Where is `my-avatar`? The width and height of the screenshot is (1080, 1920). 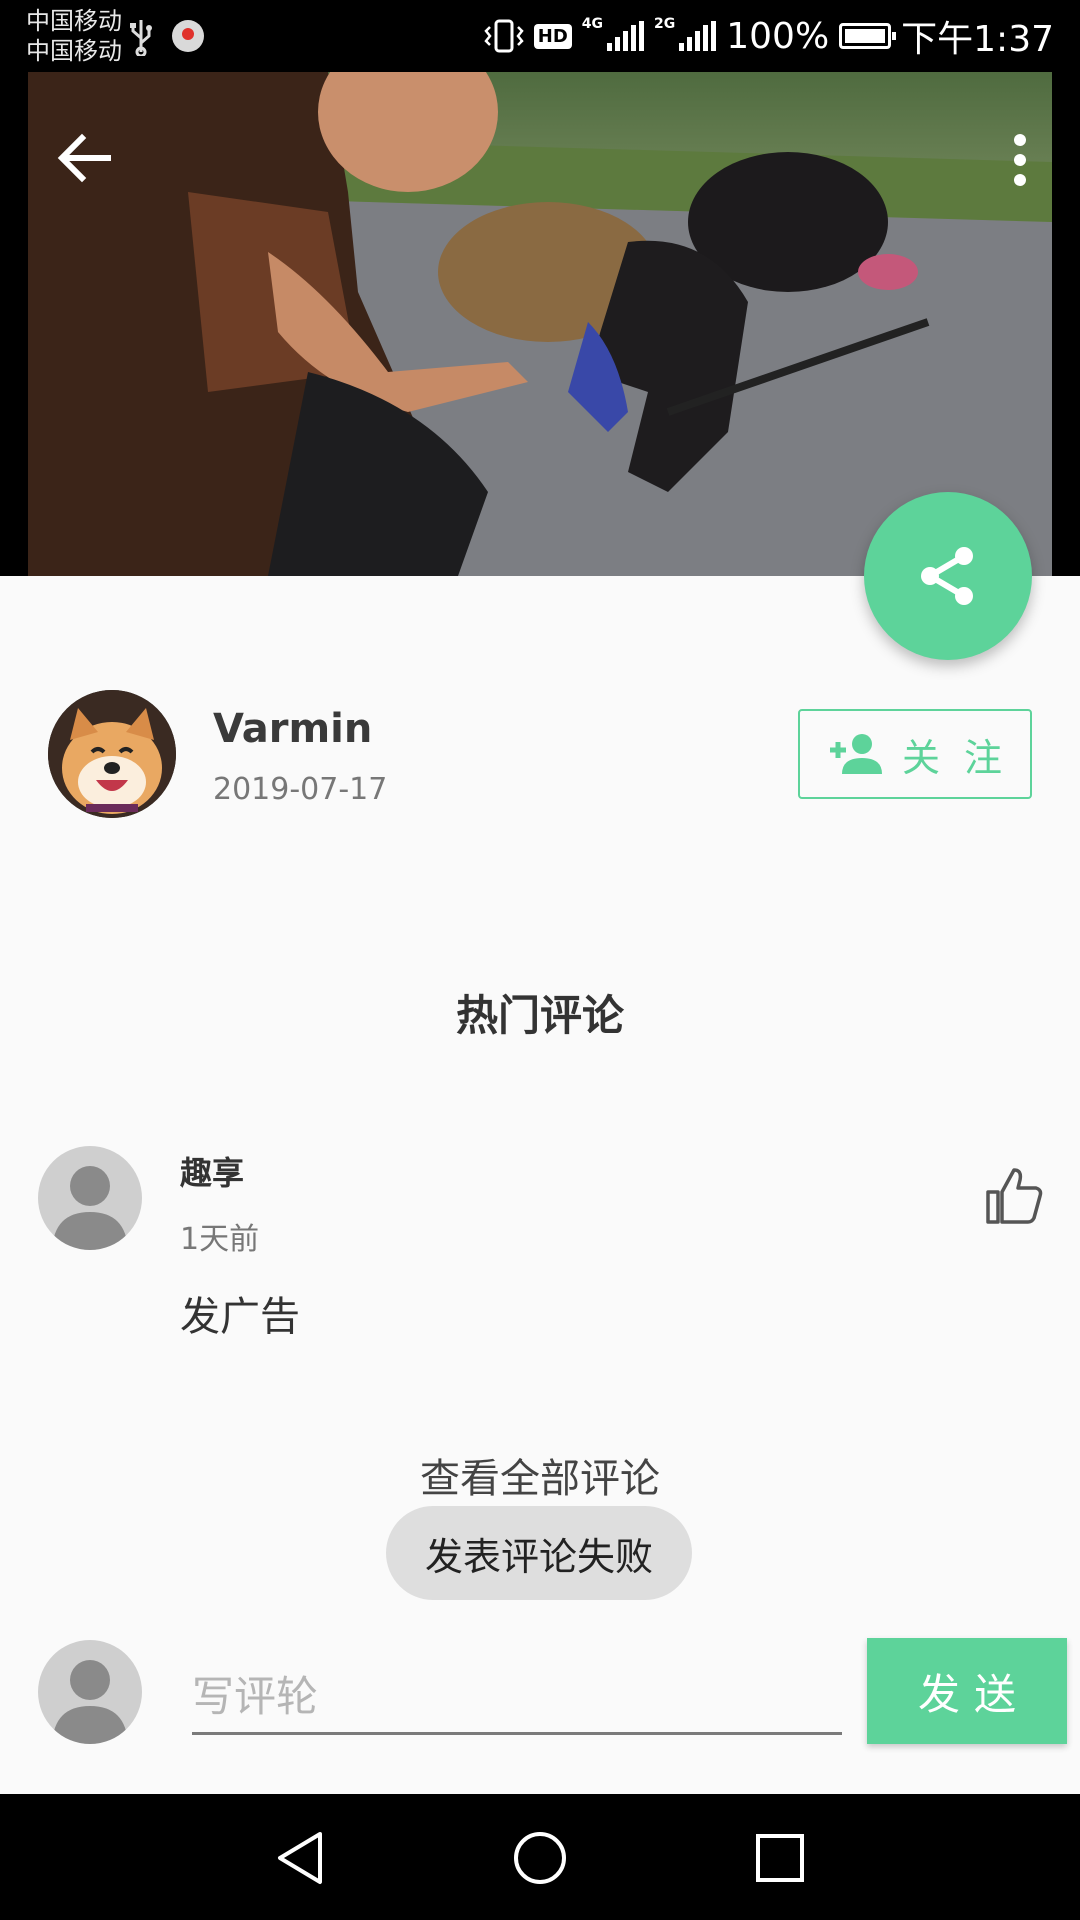 my-avatar is located at coordinates (90, 1692).